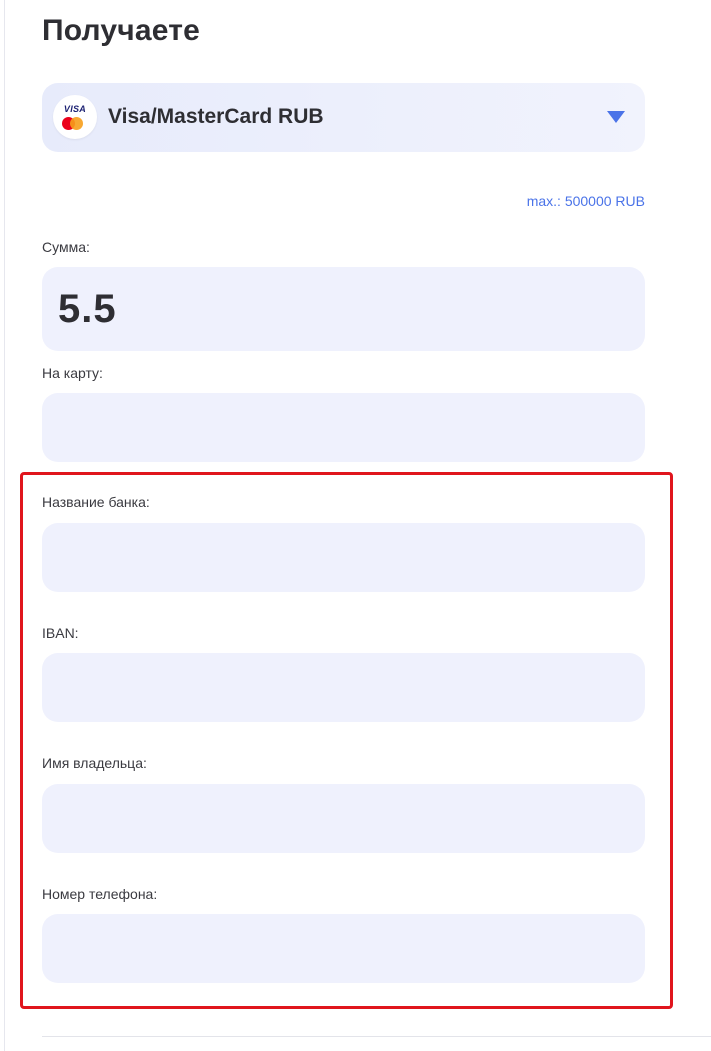 Image resolution: width=711 pixels, height=1051 pixels. I want to click on payment-method-select: VISA Visa/MasterCard RUB, so click(343, 117).